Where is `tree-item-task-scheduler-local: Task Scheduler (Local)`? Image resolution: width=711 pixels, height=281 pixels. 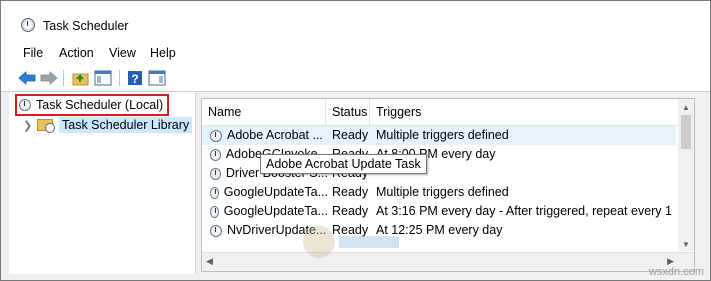 tree-item-task-scheduler-local: Task Scheduler (Local) is located at coordinates (92, 105).